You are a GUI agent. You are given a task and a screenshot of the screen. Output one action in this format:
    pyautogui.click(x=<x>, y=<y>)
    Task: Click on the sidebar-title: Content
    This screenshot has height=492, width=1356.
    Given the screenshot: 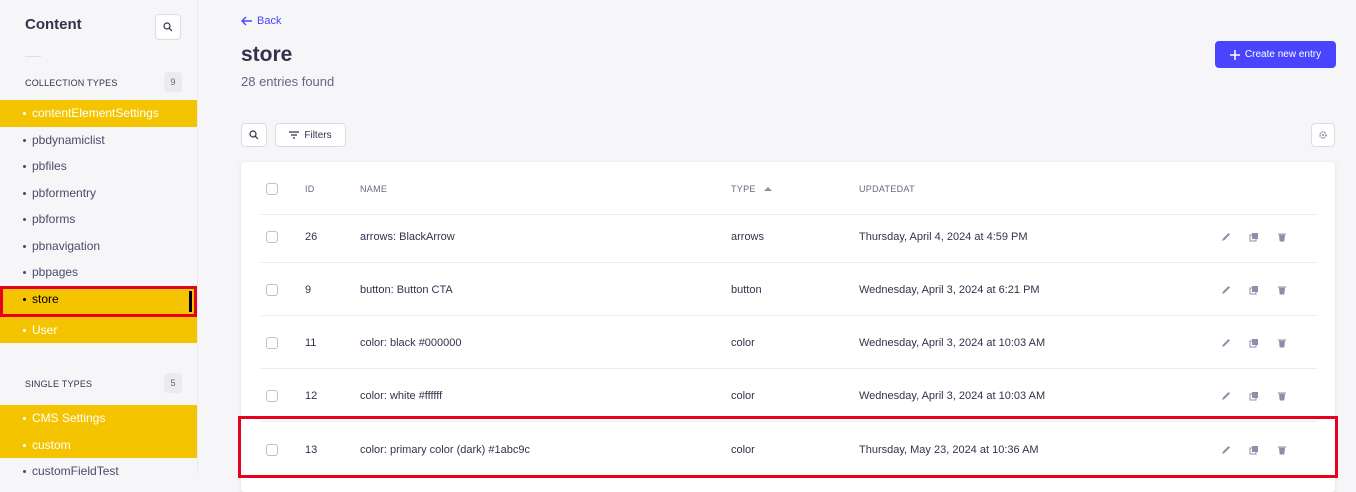 What is the action you would take?
    pyautogui.click(x=53, y=24)
    